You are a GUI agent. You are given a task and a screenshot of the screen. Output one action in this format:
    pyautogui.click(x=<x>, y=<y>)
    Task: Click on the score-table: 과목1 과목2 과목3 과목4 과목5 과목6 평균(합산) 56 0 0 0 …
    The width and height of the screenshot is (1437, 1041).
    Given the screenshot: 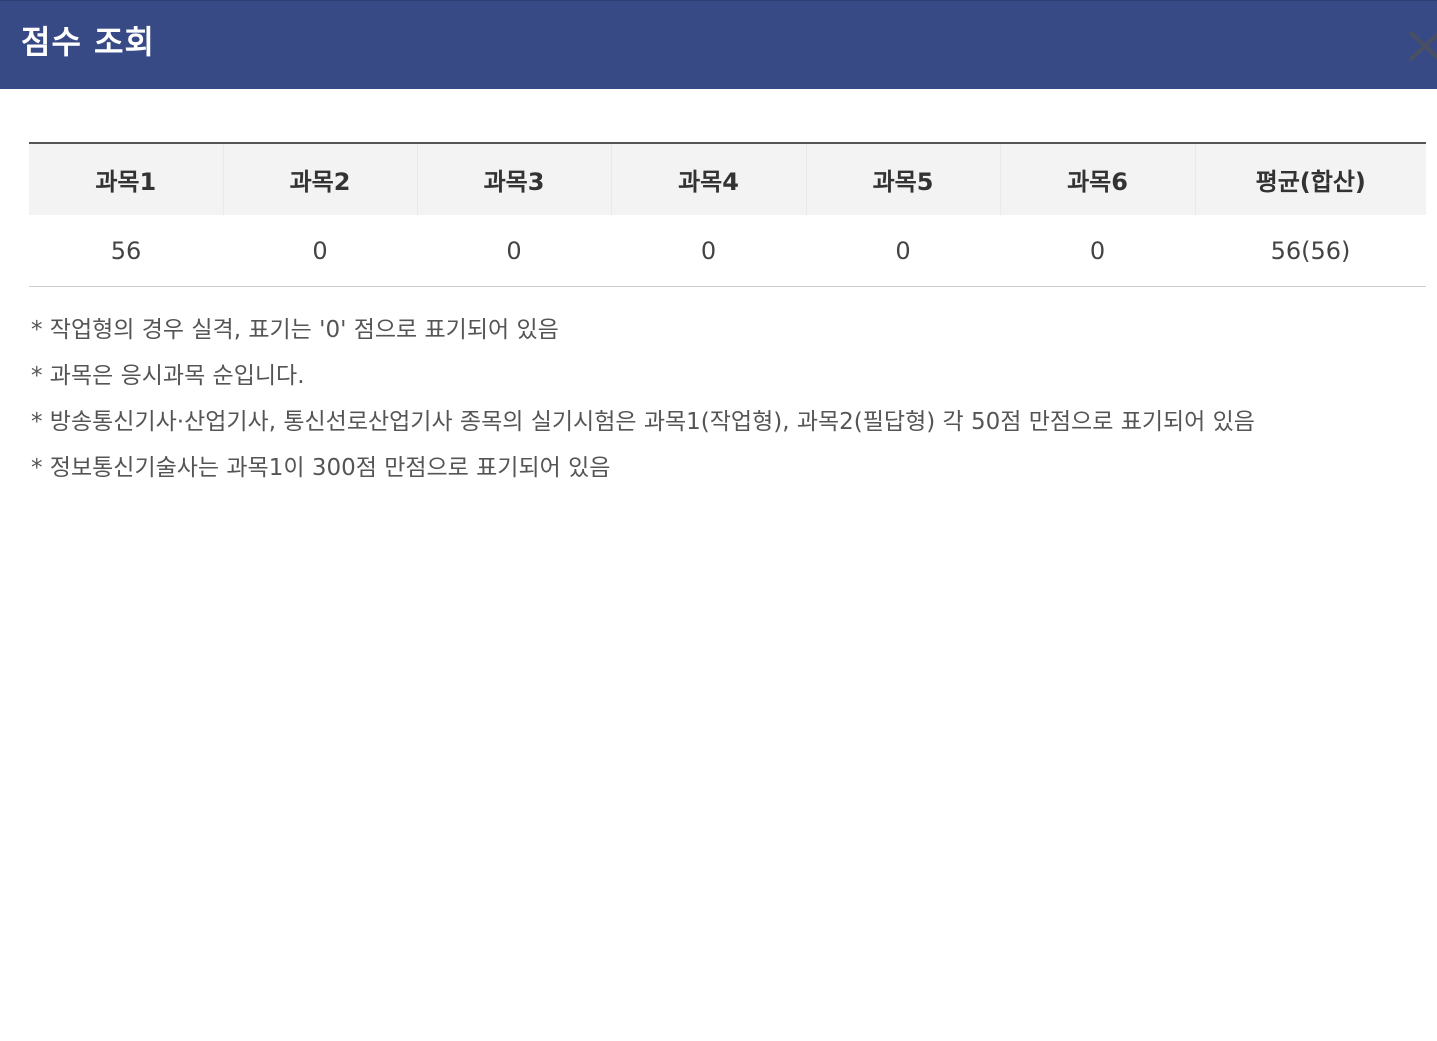 What is the action you would take?
    pyautogui.click(x=727, y=214)
    